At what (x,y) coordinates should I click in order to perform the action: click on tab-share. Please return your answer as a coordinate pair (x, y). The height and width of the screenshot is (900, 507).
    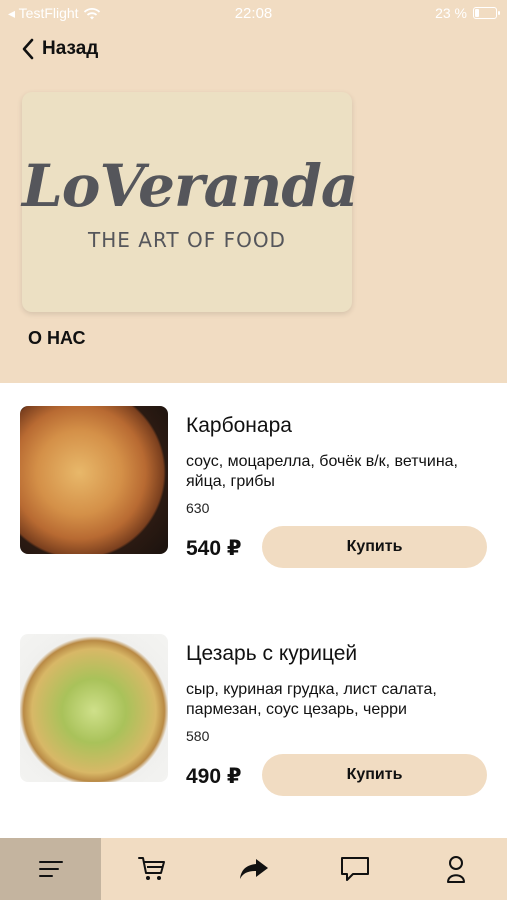
    Looking at the image, I should click on (253, 869).